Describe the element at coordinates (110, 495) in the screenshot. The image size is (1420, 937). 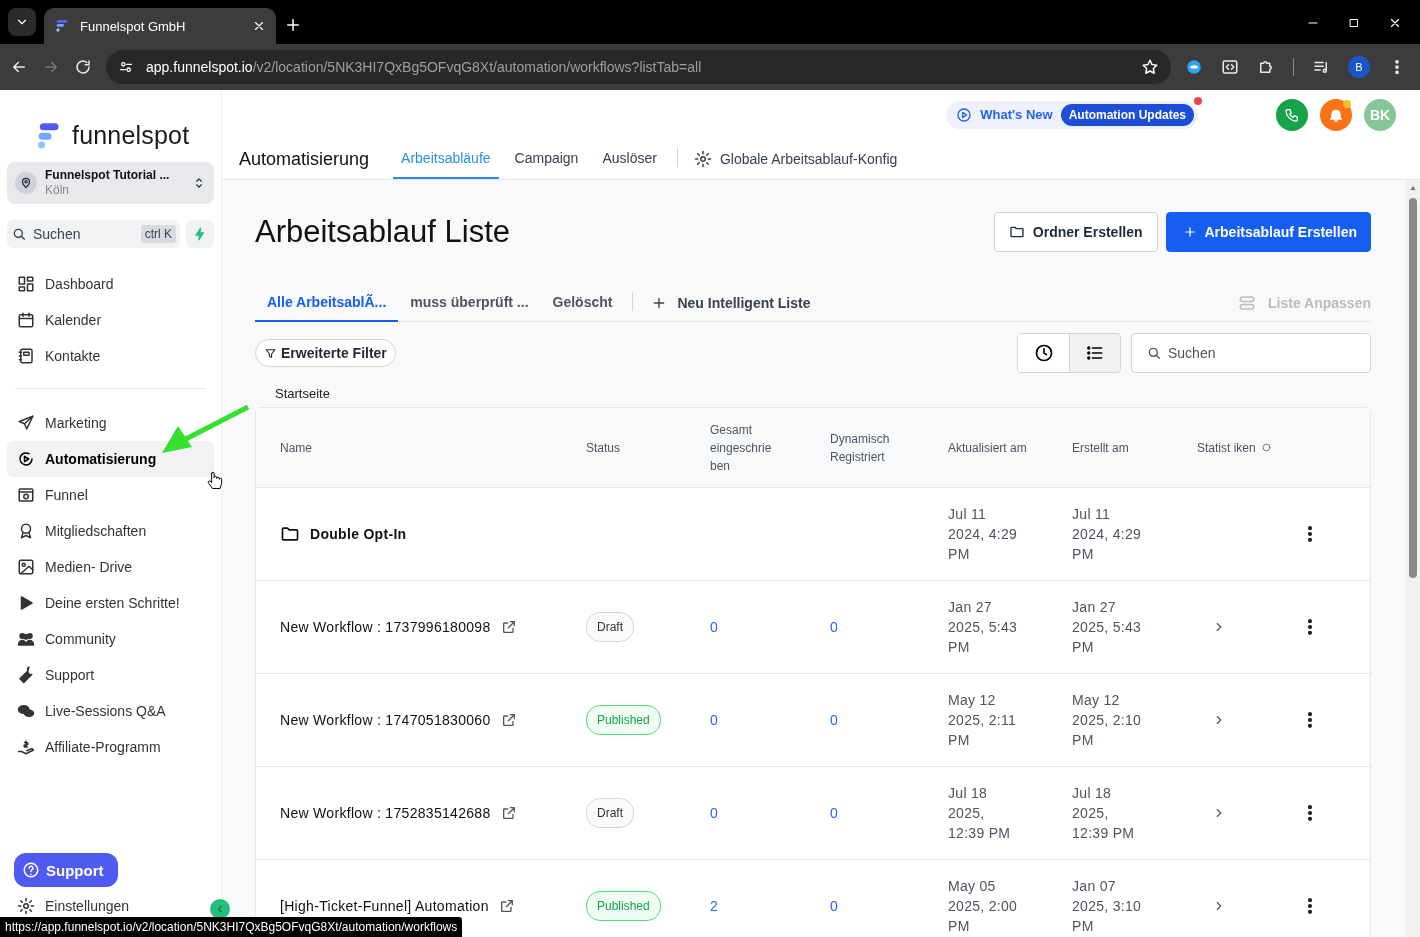
I see `sidebar-item: Funnel` at that location.